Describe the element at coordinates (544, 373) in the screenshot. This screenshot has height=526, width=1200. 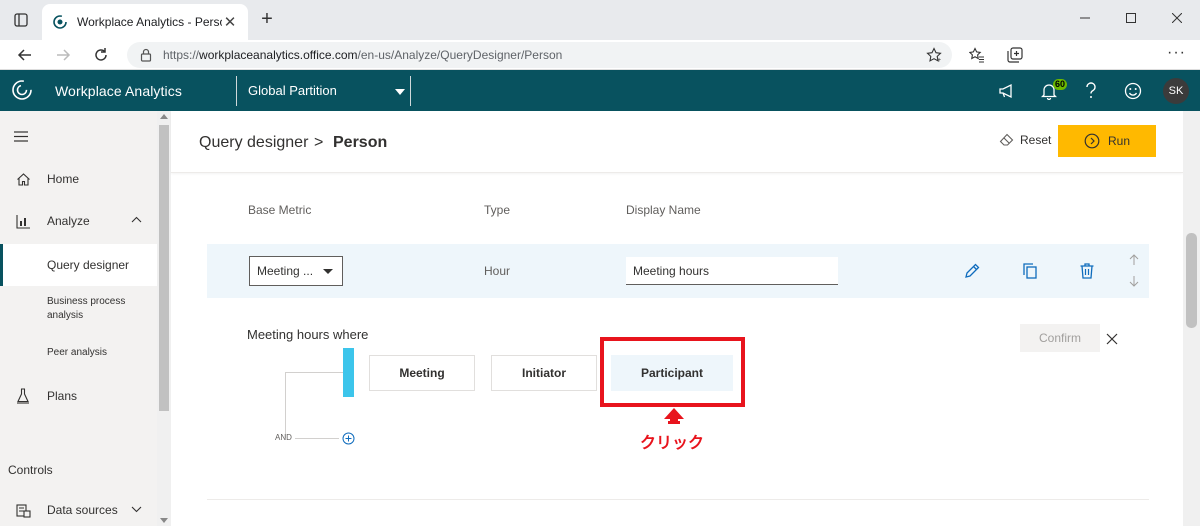
I see `filter-initiator-button: Initiator` at that location.